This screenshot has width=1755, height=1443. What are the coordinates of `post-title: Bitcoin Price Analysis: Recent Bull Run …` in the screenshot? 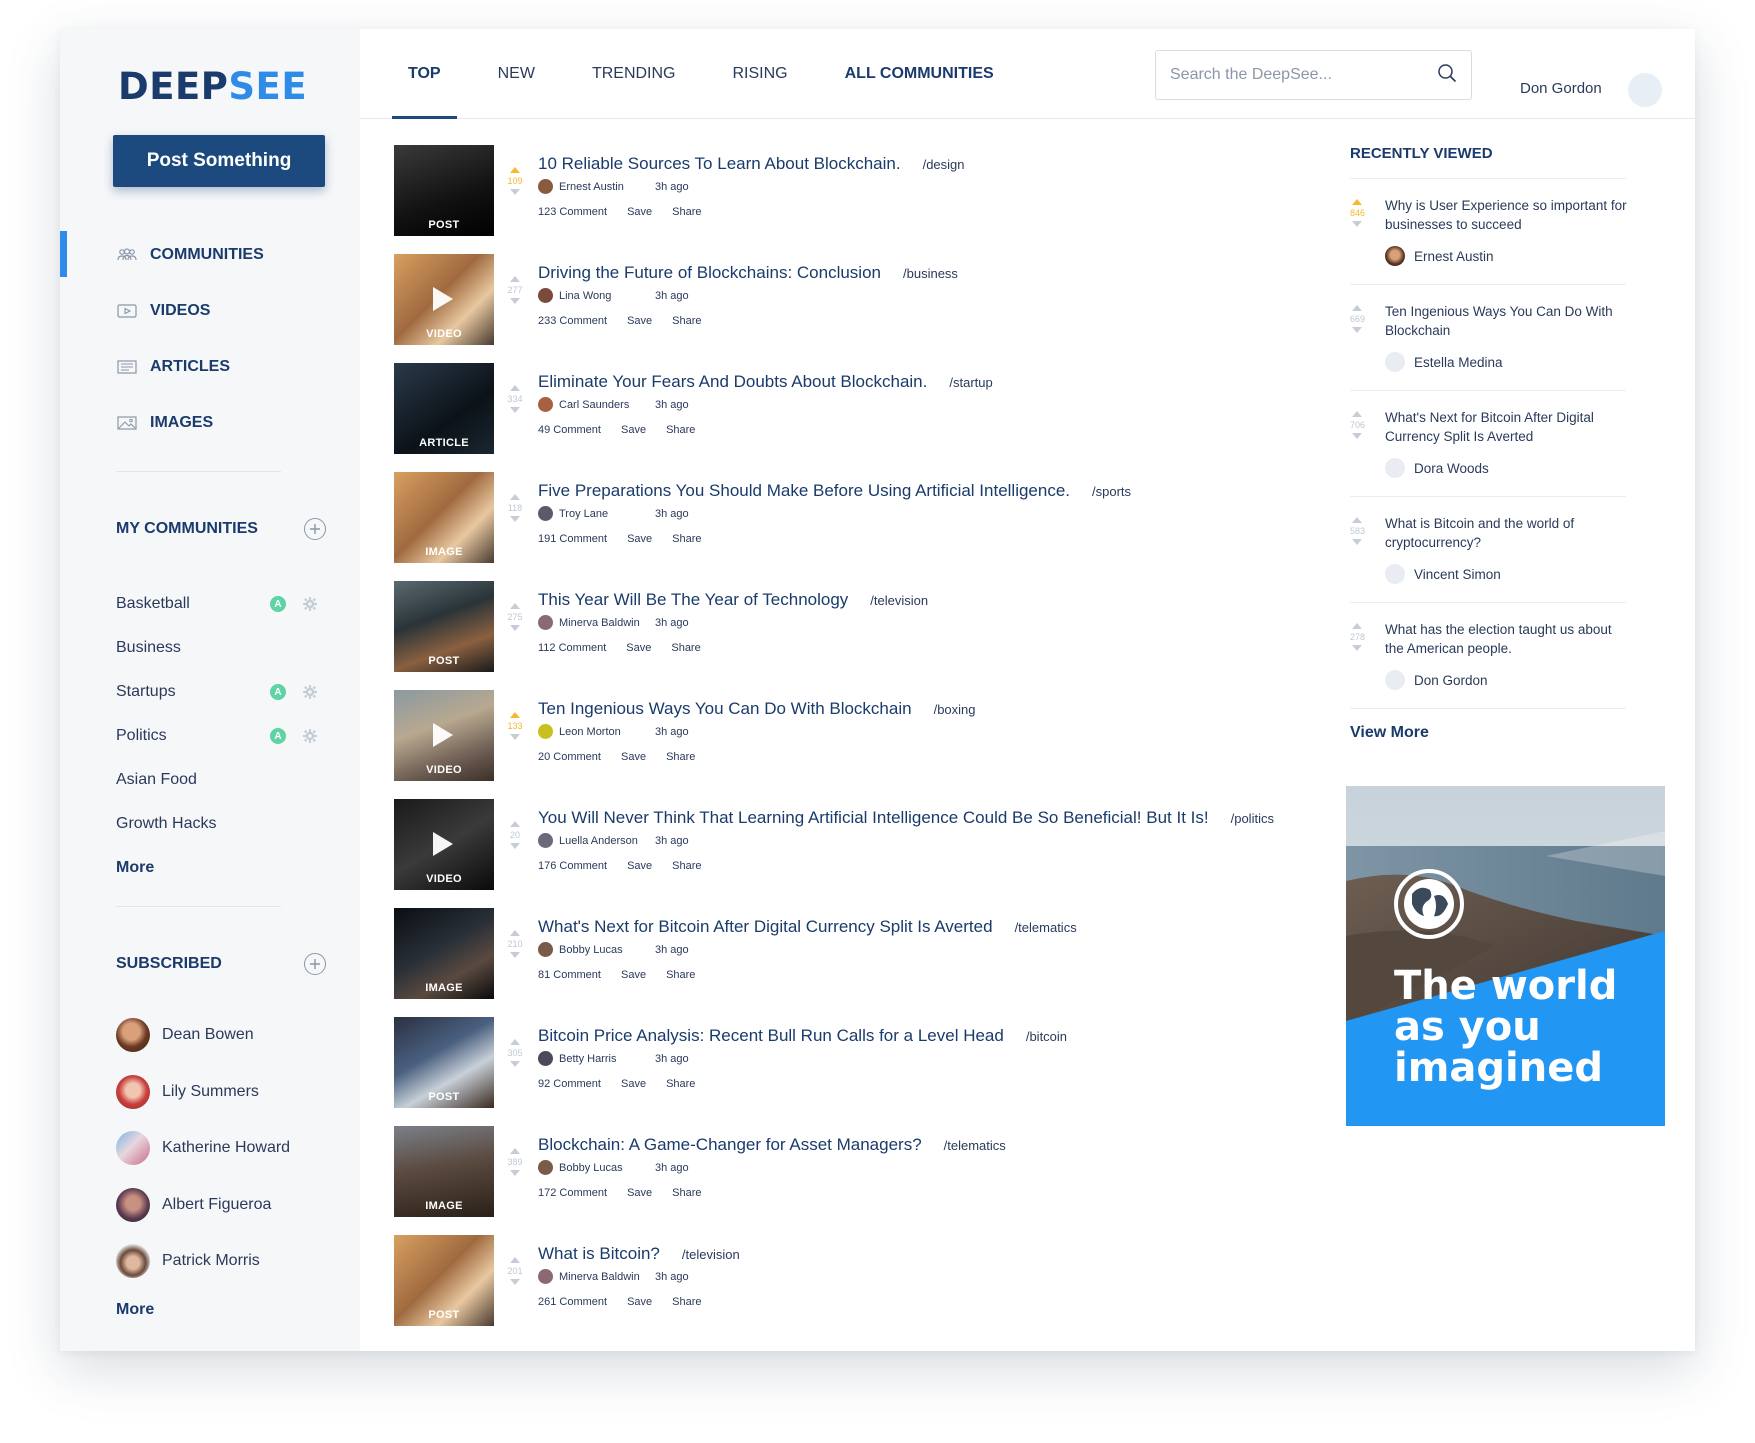 It's located at (771, 1036).